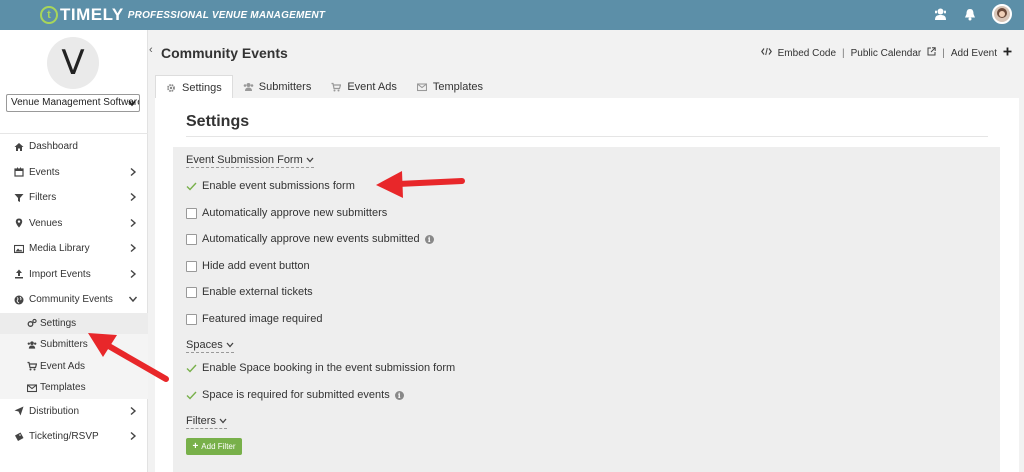 This screenshot has width=1024, height=472. I want to click on sidebar-item-events: Events, so click(74, 173).